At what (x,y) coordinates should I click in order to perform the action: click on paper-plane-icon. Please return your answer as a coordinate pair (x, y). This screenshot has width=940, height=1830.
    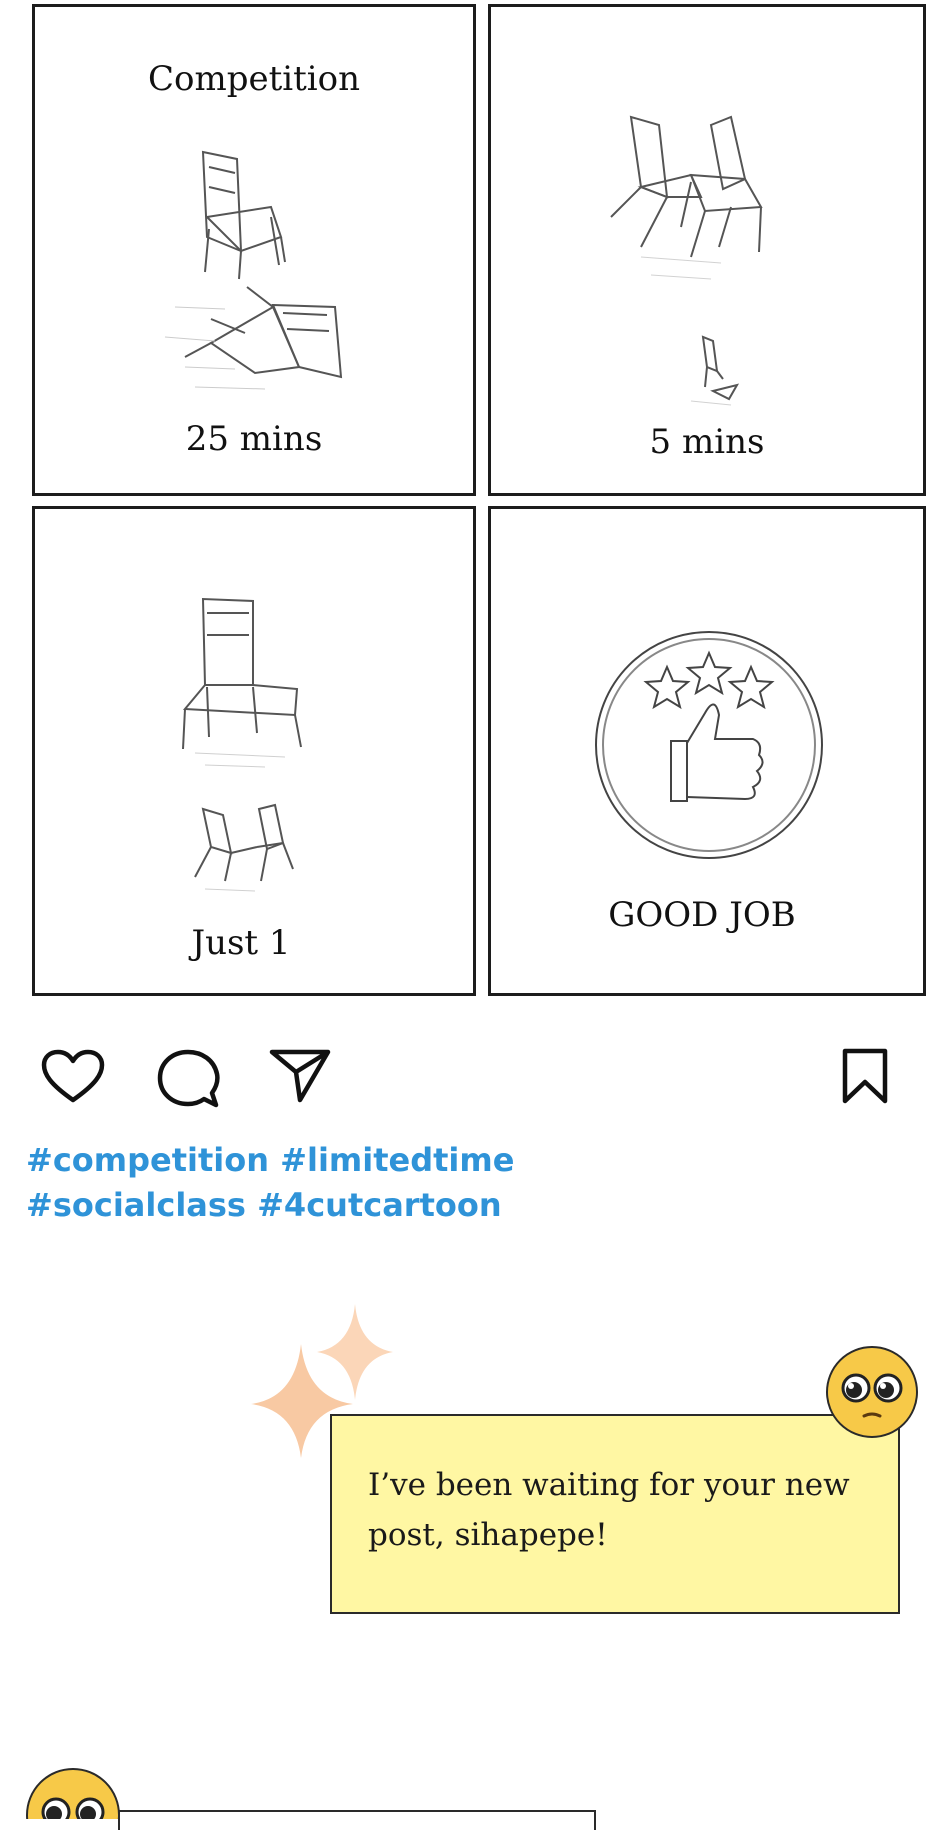
    Looking at the image, I should click on (300, 1075).